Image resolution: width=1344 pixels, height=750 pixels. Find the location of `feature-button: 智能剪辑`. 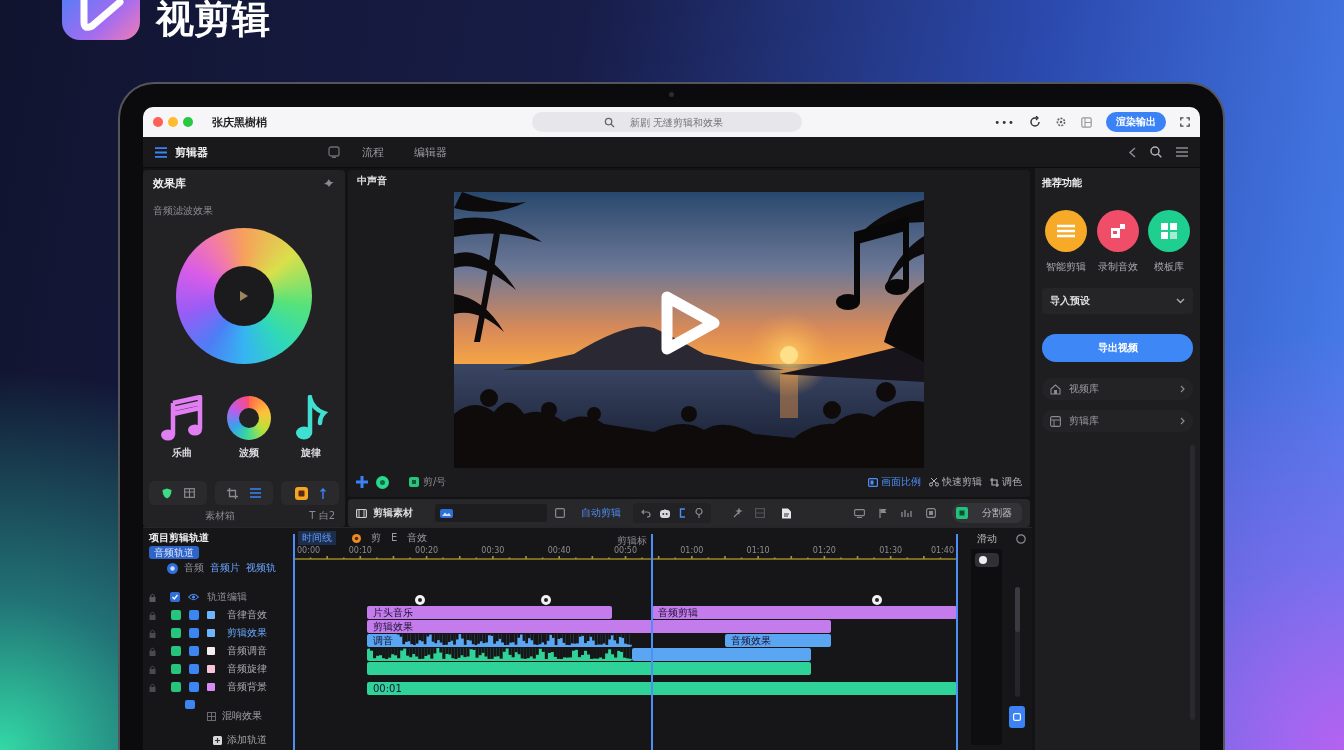

feature-button: 智能剪辑 is located at coordinates (1066, 242).